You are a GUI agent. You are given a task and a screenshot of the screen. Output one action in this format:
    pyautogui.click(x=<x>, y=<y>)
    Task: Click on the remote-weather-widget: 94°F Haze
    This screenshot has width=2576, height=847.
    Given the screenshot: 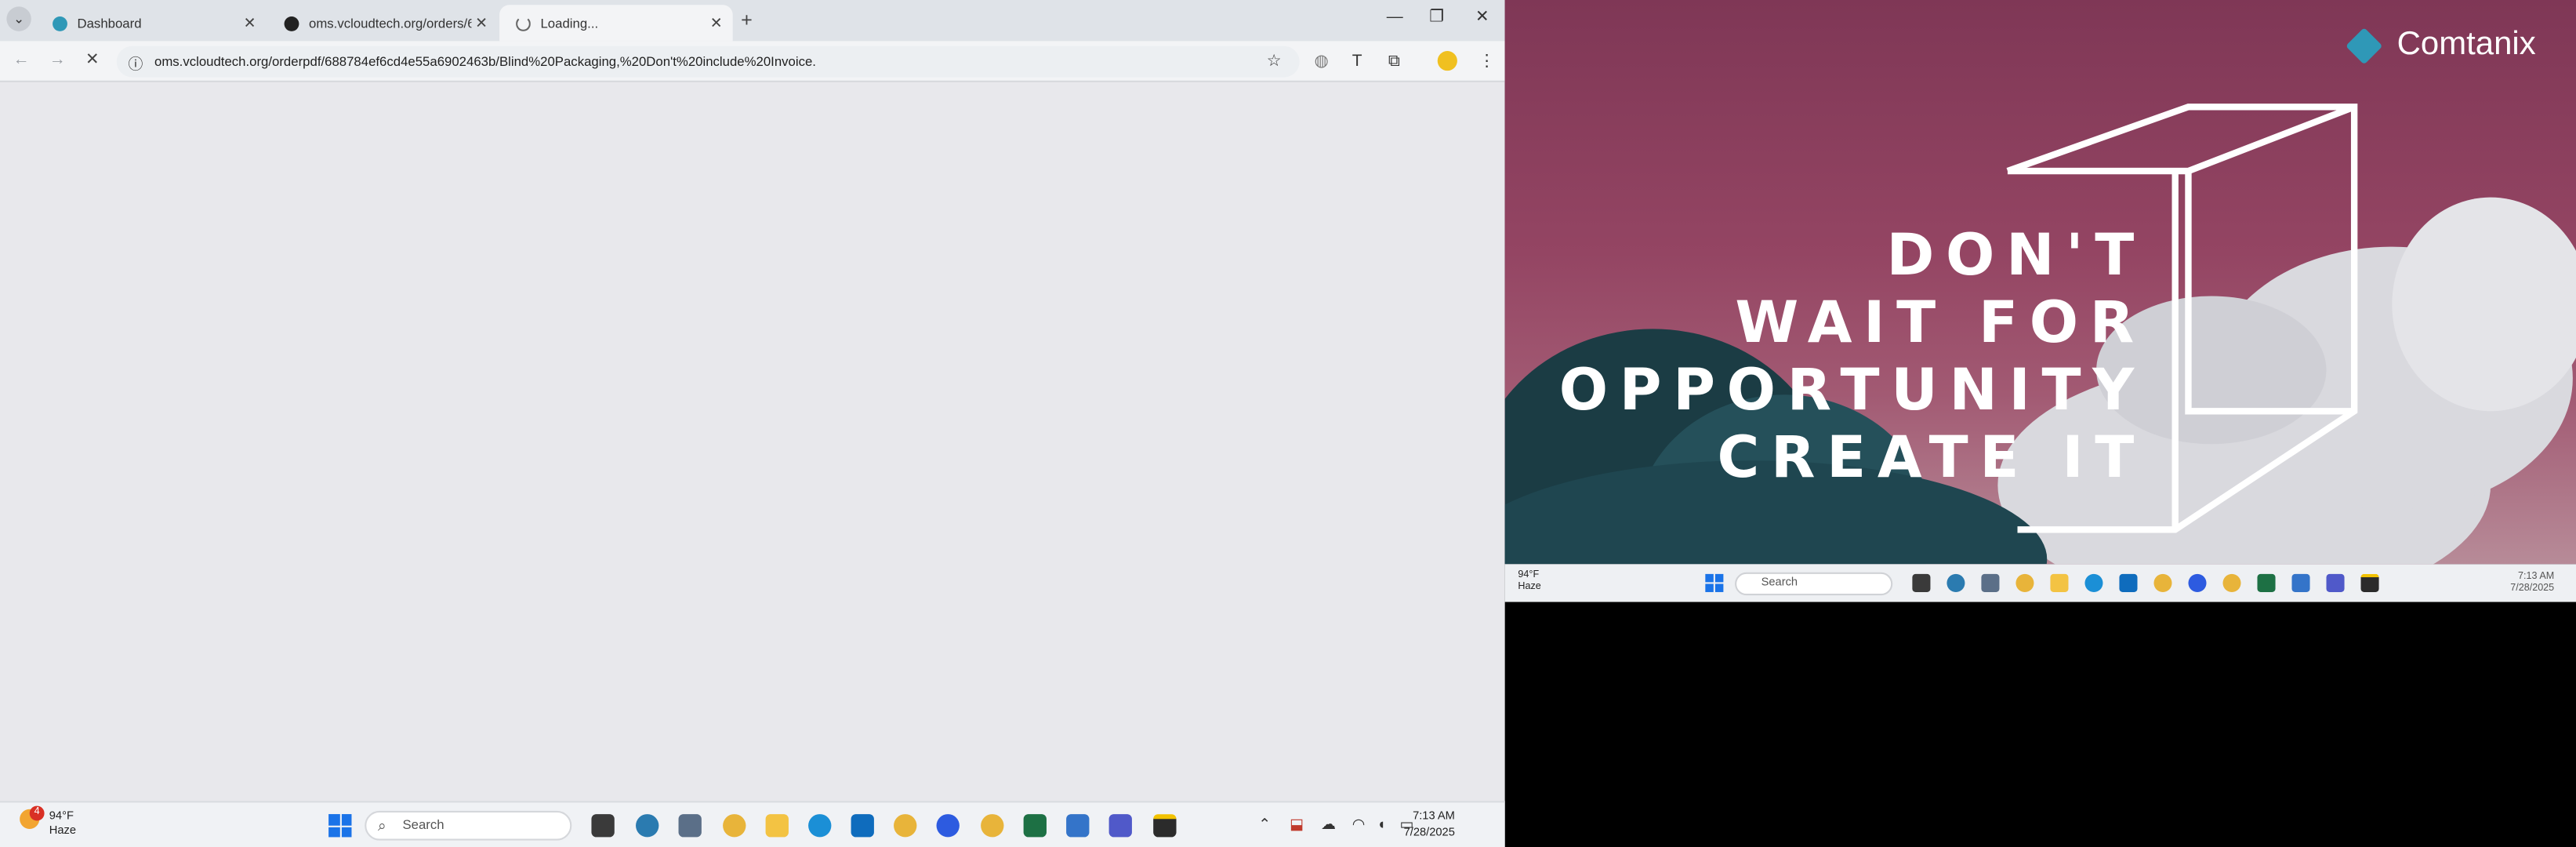 What is the action you would take?
    pyautogui.click(x=1529, y=582)
    